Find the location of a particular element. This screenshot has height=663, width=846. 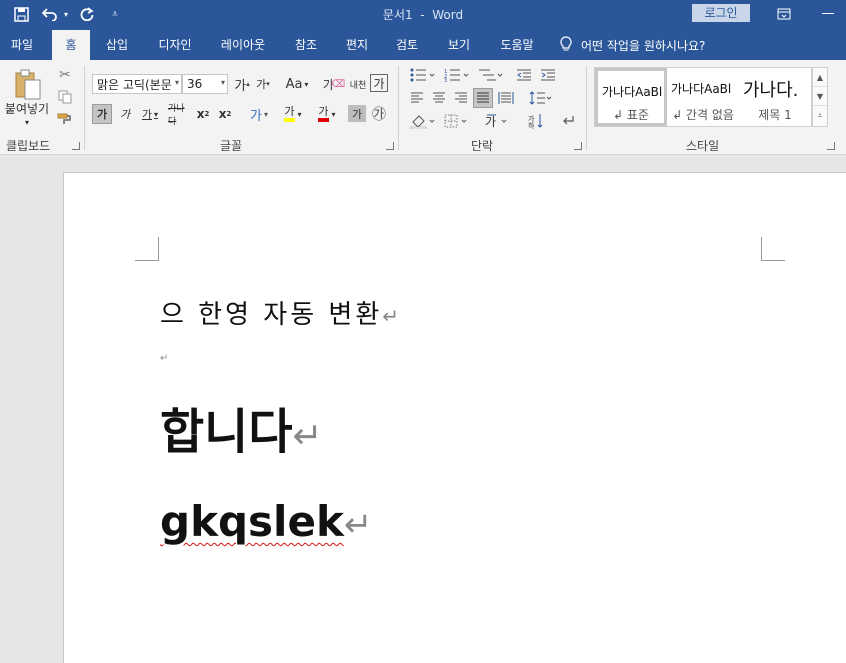

highlight-color-button: 가 ▾ is located at coordinates (293, 114).